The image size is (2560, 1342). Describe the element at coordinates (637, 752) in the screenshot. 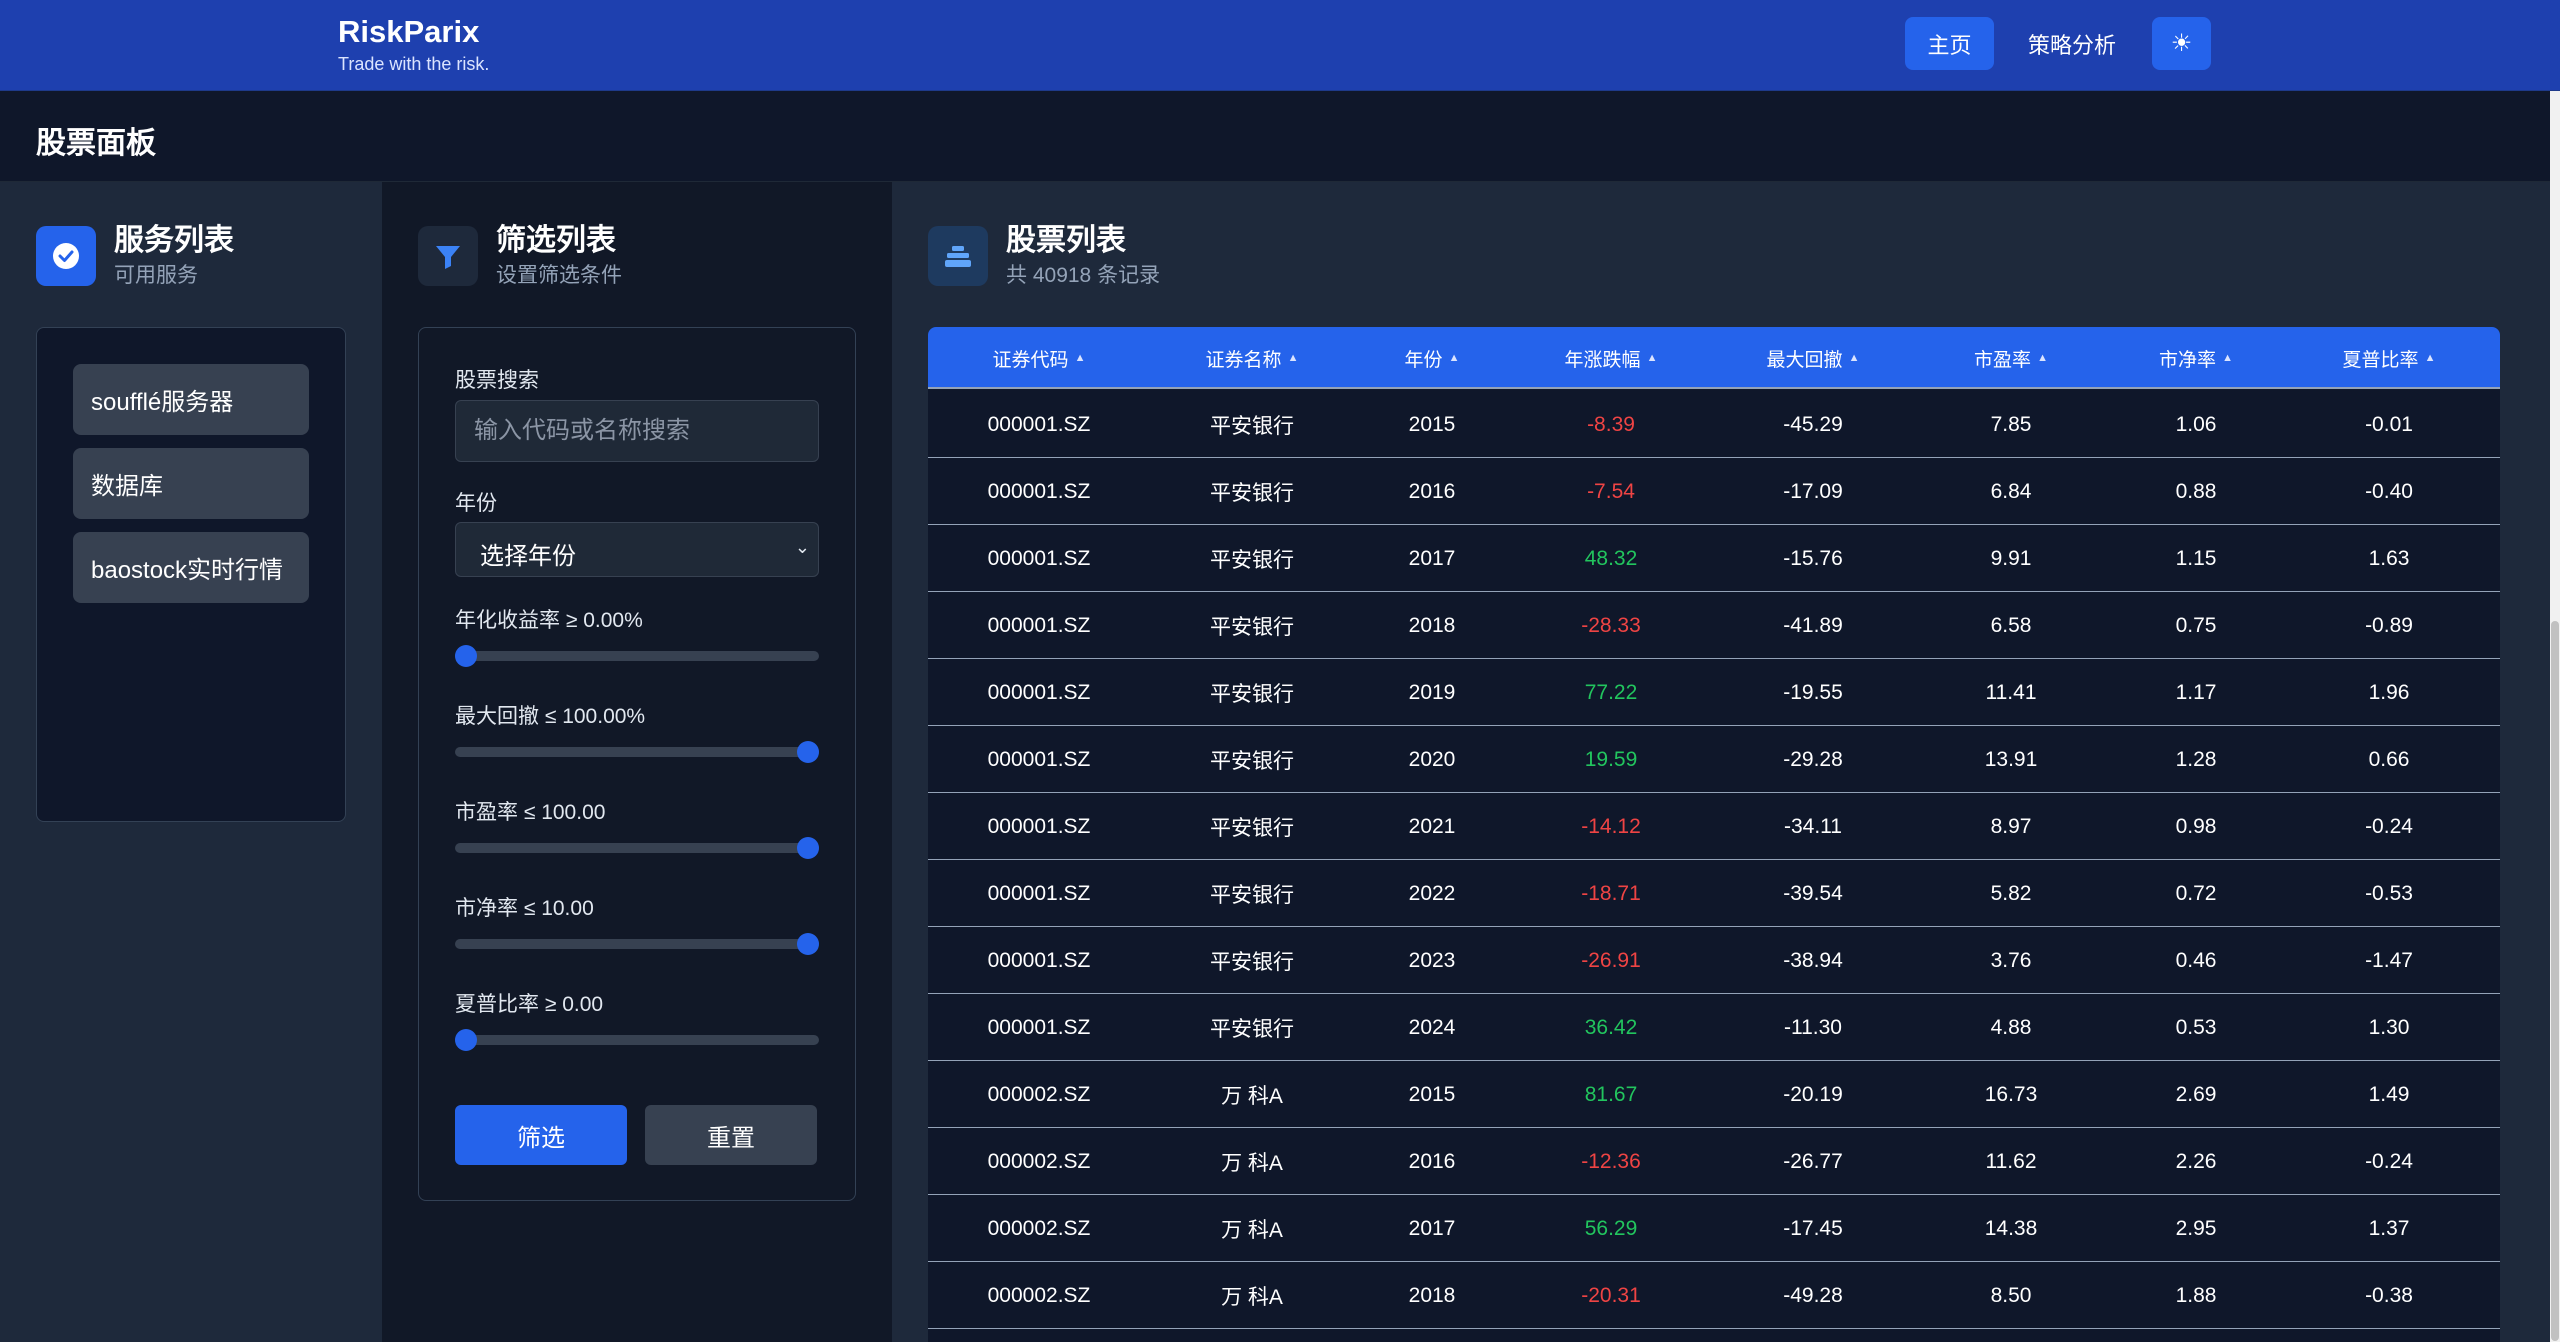

I see `drawdown-slider` at that location.